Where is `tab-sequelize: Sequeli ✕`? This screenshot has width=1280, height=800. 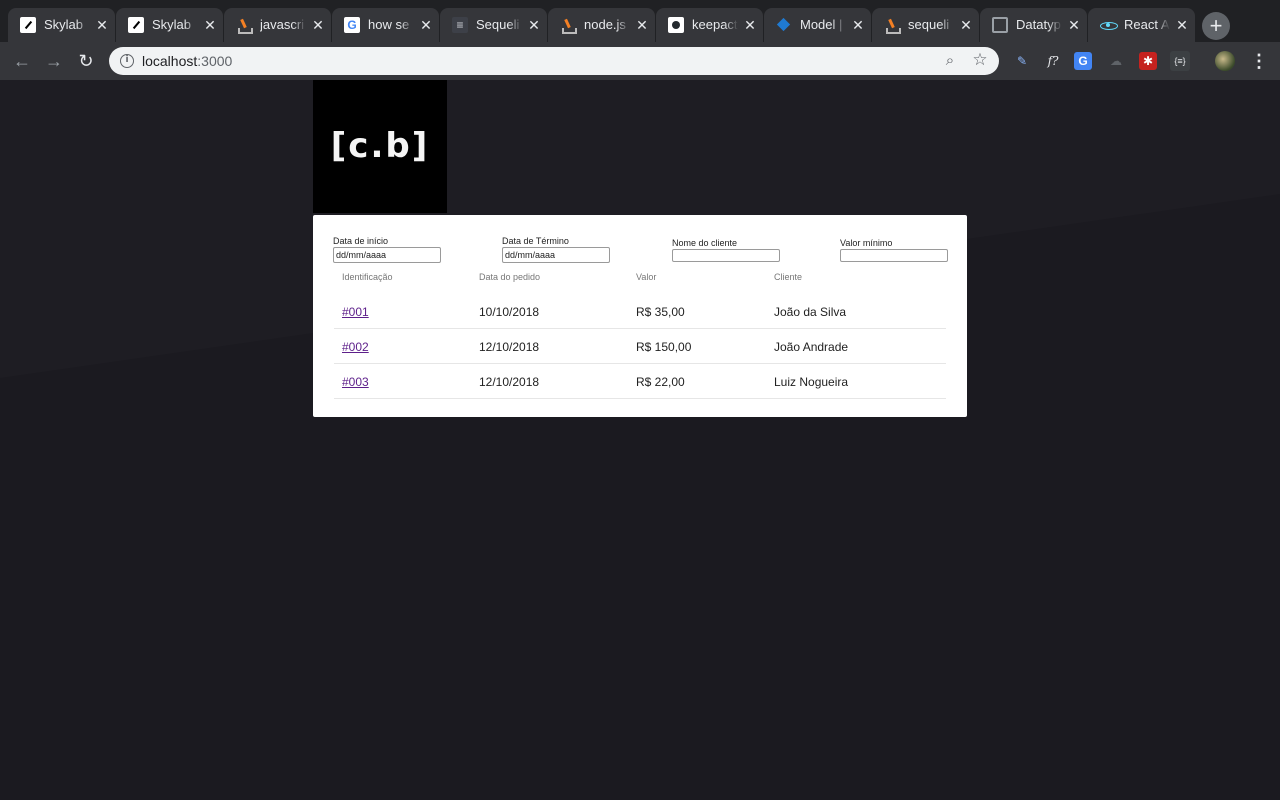 tab-sequelize: Sequeli ✕ is located at coordinates (493, 25).